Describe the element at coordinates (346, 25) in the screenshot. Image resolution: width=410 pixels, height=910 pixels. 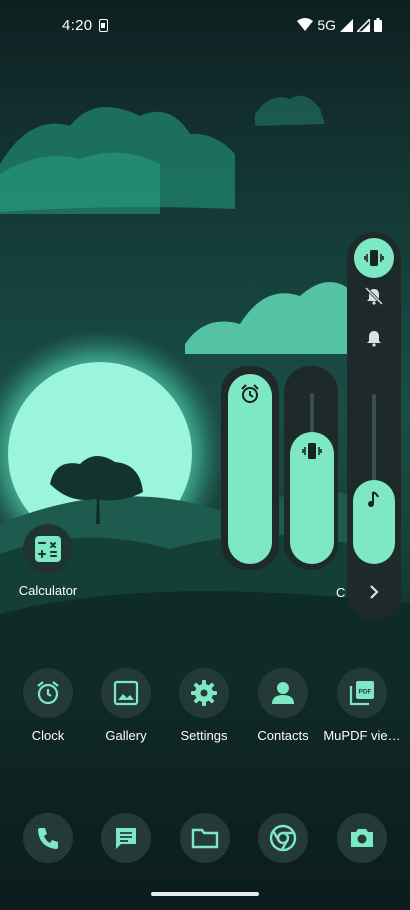
I see `signal-icon` at that location.